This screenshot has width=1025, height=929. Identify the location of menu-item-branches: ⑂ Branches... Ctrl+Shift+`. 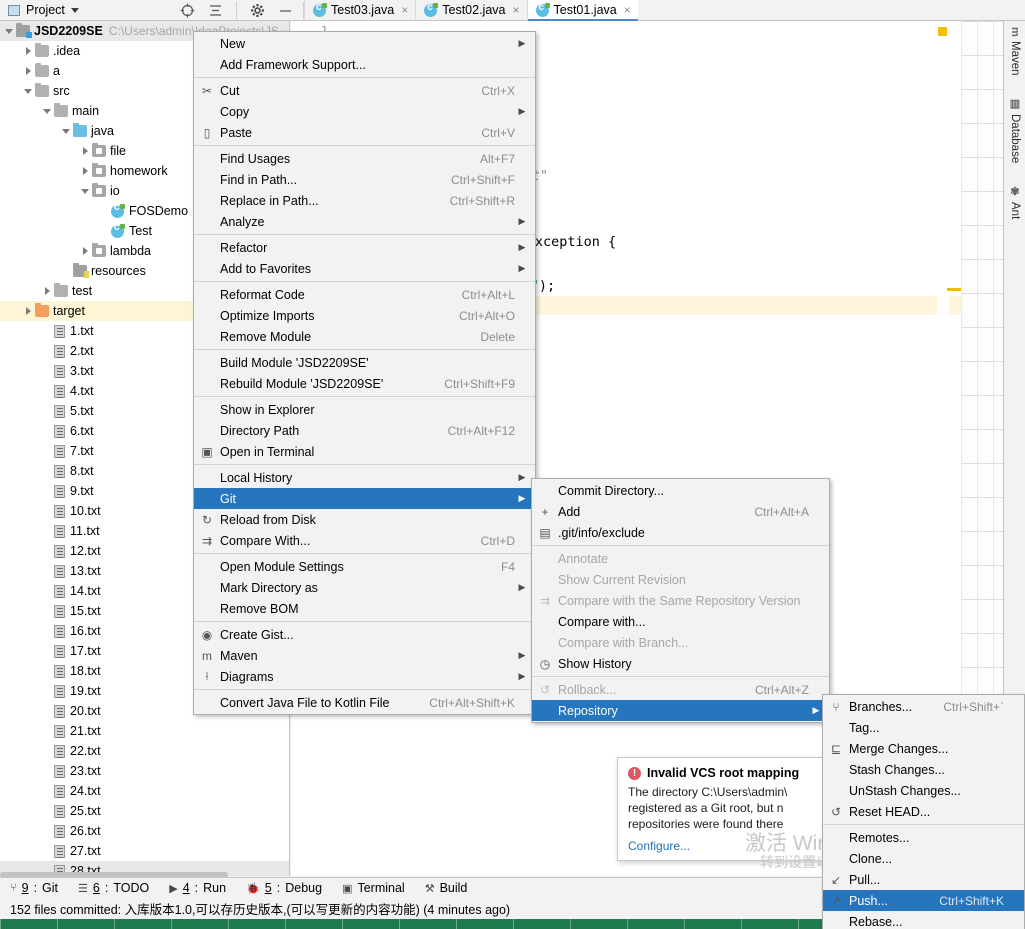
(923, 706).